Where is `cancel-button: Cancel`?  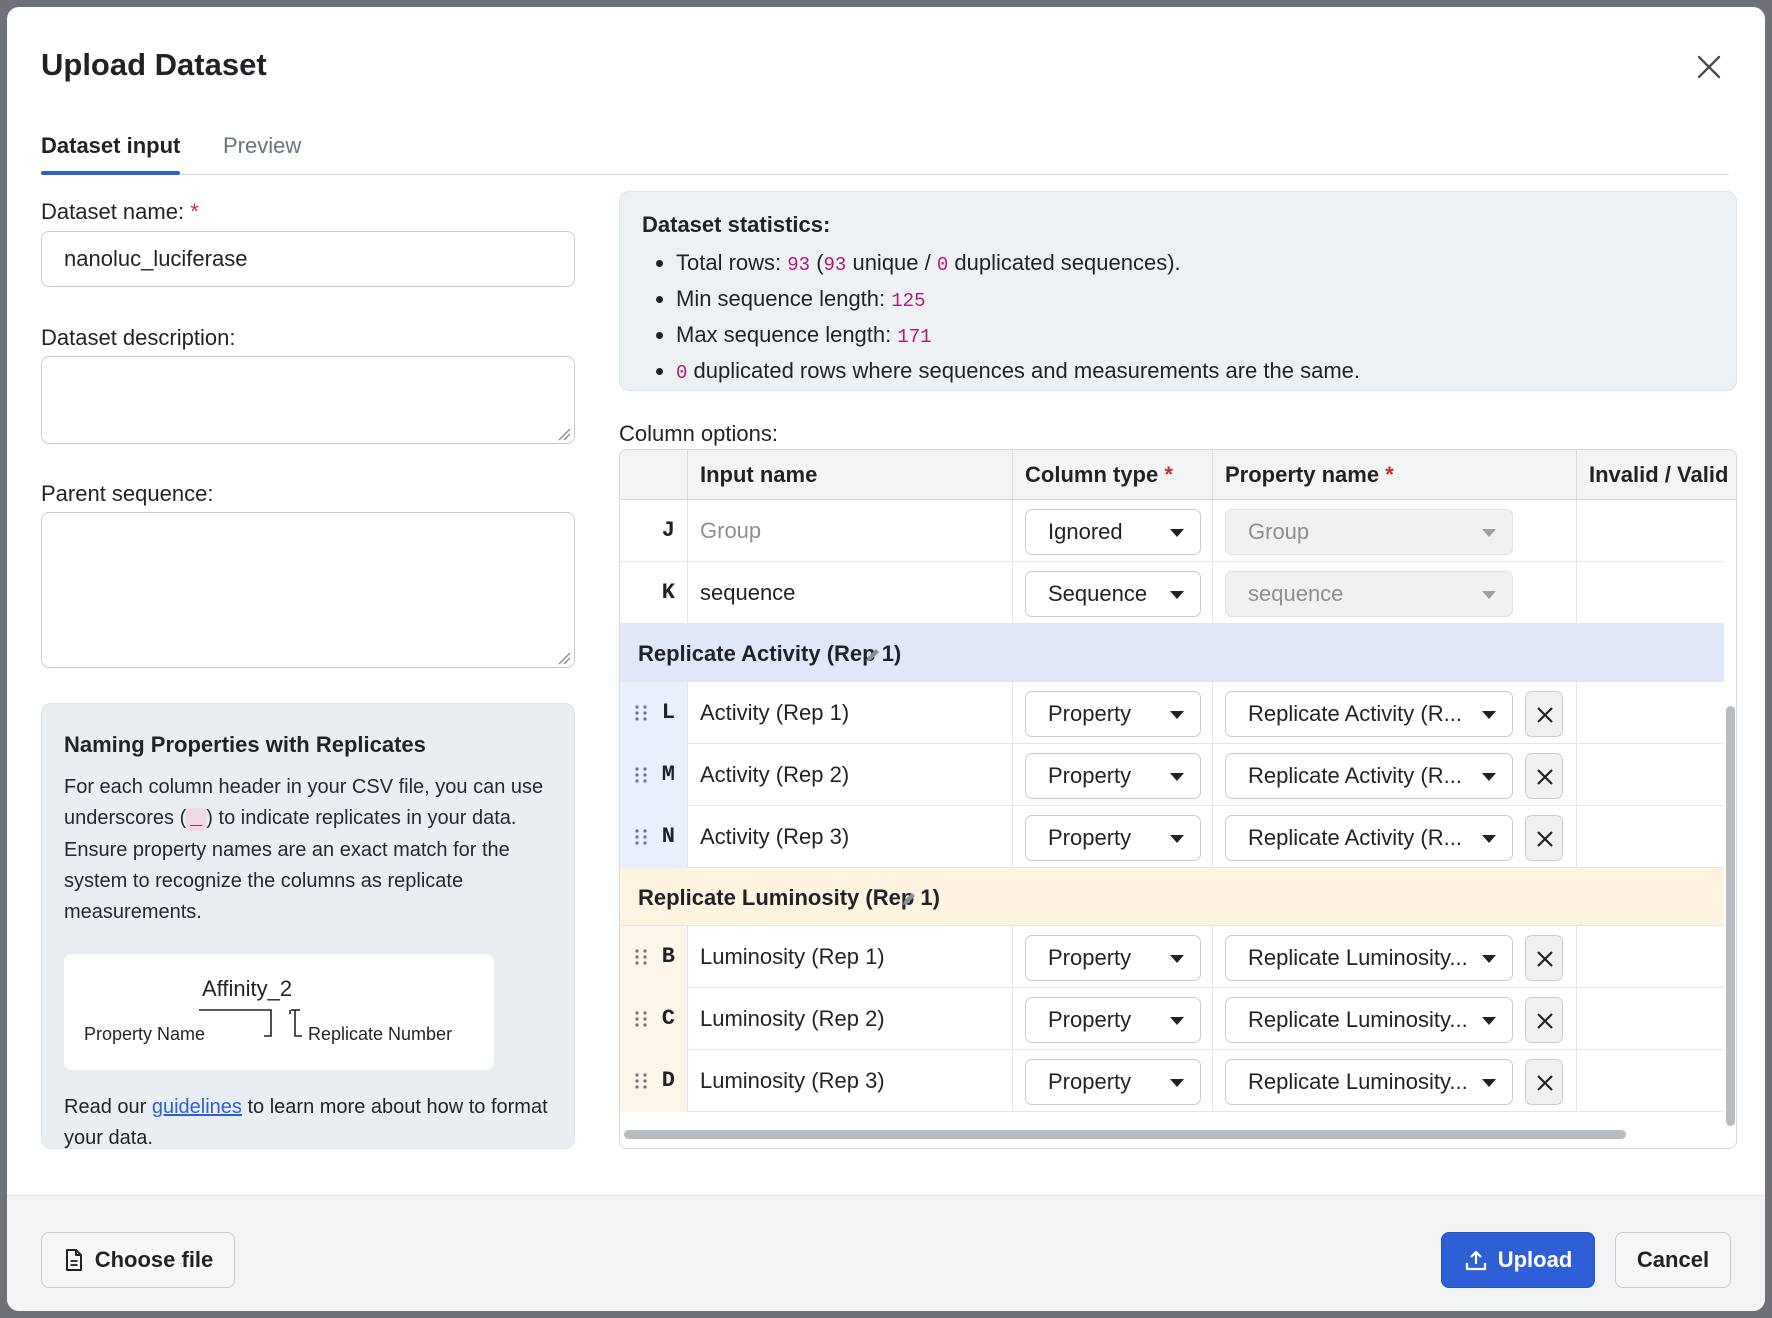
cancel-button: Cancel is located at coordinates (1673, 1260).